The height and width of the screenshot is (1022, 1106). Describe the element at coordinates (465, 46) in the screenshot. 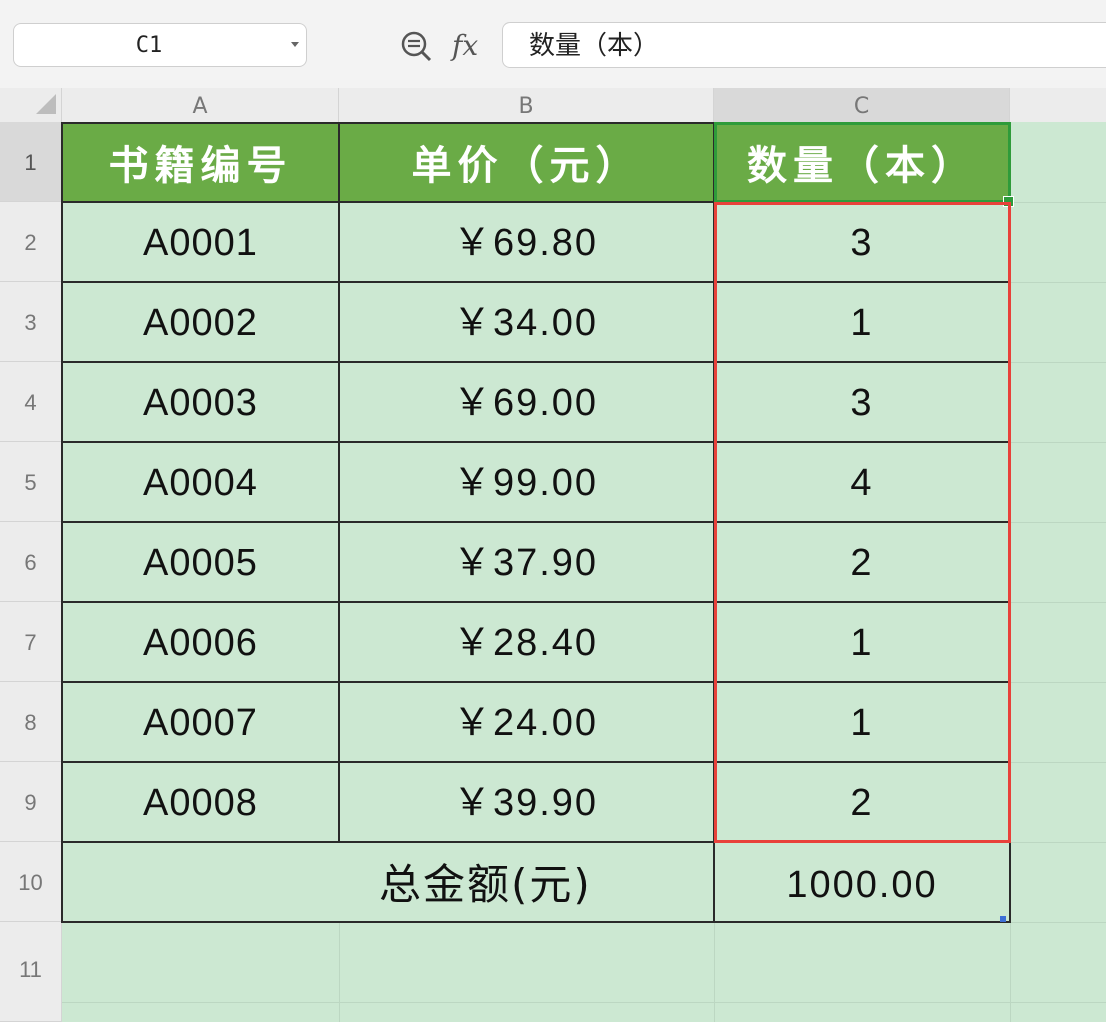

I see `fx-icon: fx` at that location.